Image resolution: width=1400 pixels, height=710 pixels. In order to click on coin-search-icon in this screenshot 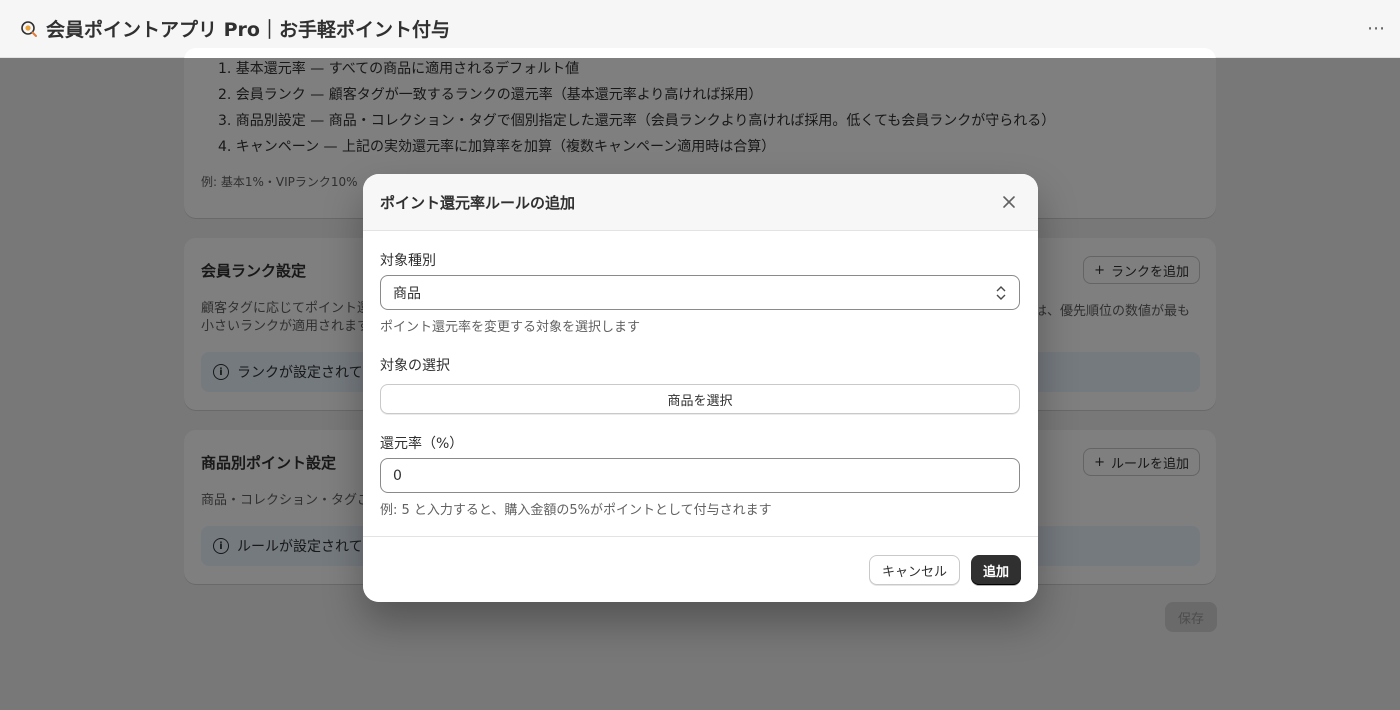, I will do `click(29, 29)`.